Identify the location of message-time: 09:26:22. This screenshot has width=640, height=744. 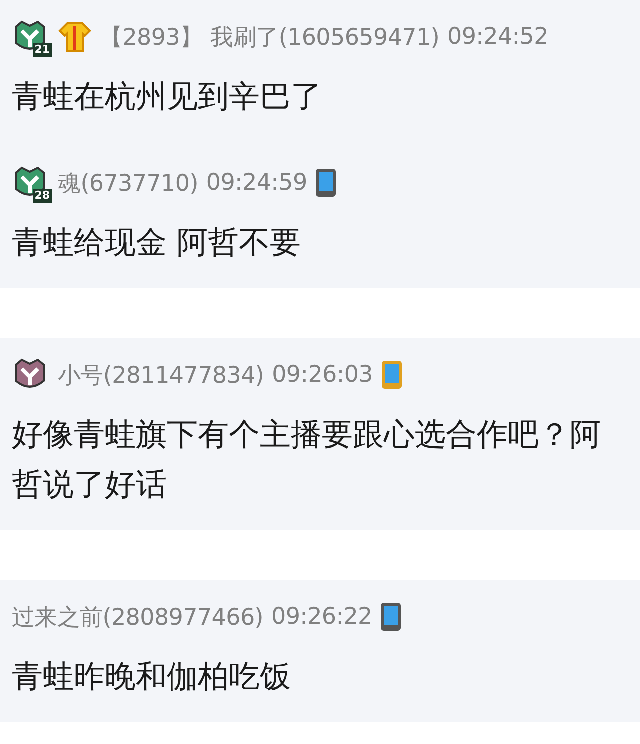
(321, 617).